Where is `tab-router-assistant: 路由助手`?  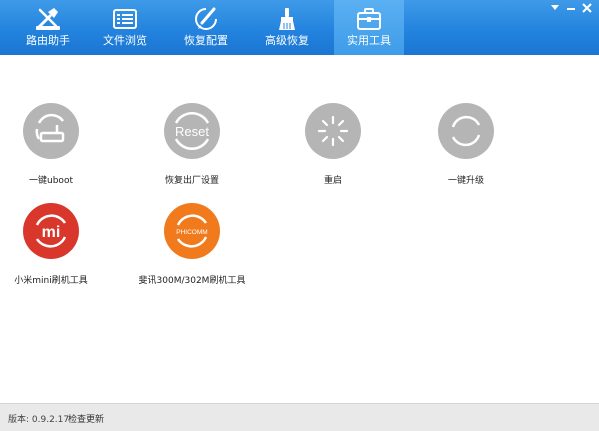 tab-router-assistant: 路由助手 is located at coordinates (48, 27).